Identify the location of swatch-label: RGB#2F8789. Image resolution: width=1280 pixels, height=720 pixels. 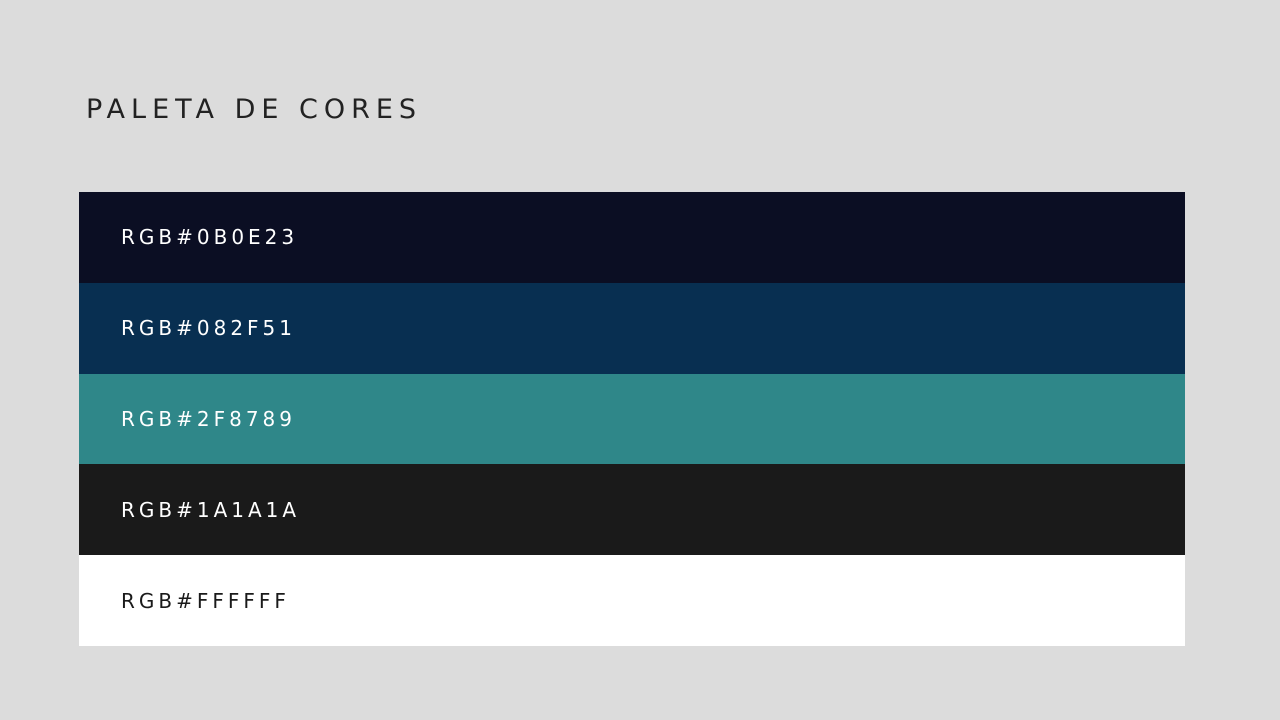
(208, 418).